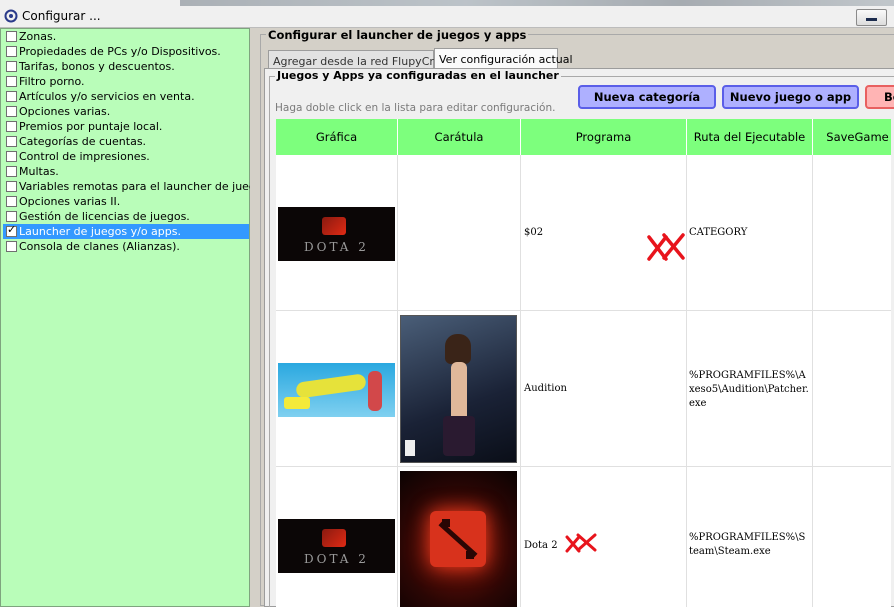  What do you see at coordinates (604, 537) in the screenshot?
I see `cell-programa: Dota 2` at bounding box center [604, 537].